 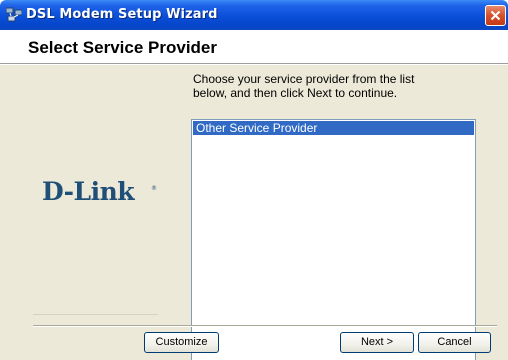 What do you see at coordinates (265, 326) in the screenshot?
I see `footer-divider-highlight` at bounding box center [265, 326].